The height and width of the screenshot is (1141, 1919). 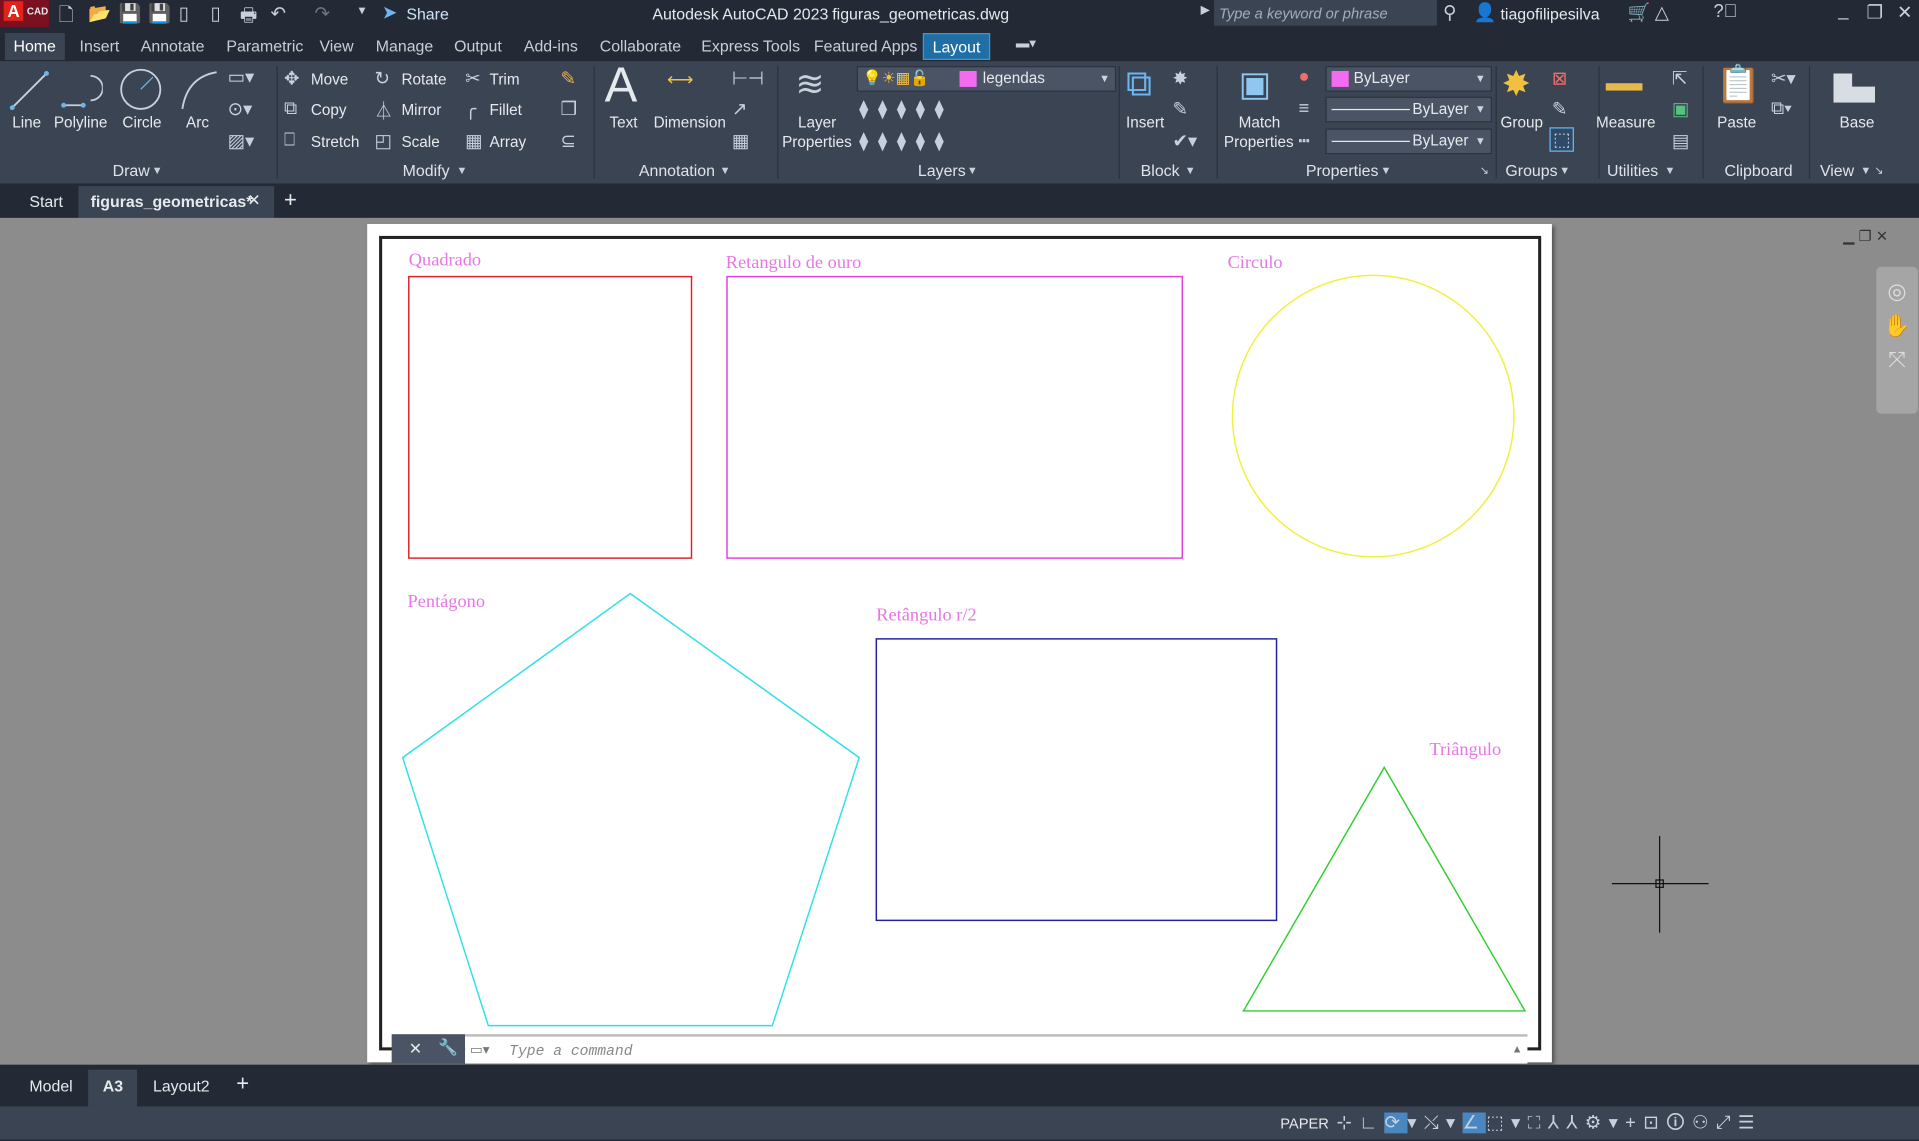 What do you see at coordinates (571, 1051) in the screenshot?
I see `command-placeholder: Type a command` at bounding box center [571, 1051].